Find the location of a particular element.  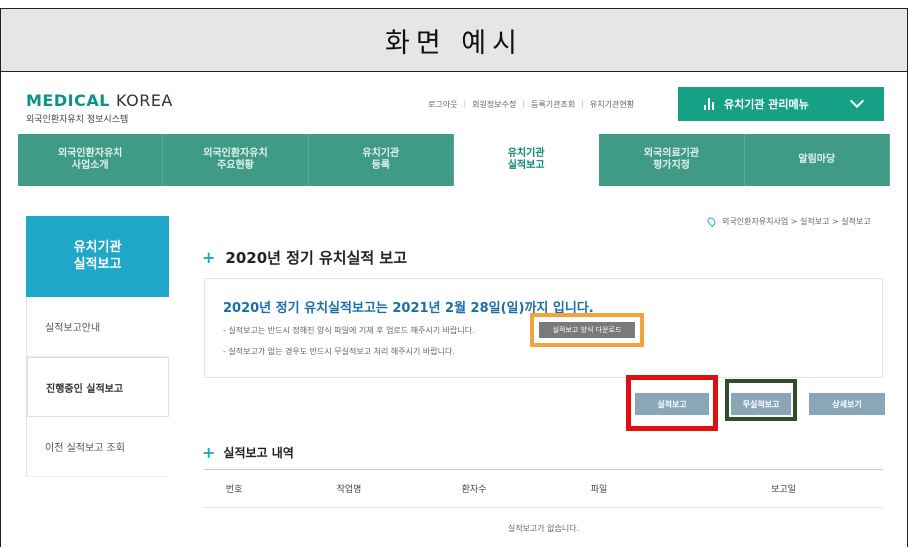

table-header: 번호 작업명 환자수 파일 보고일 is located at coordinates (543, 489).